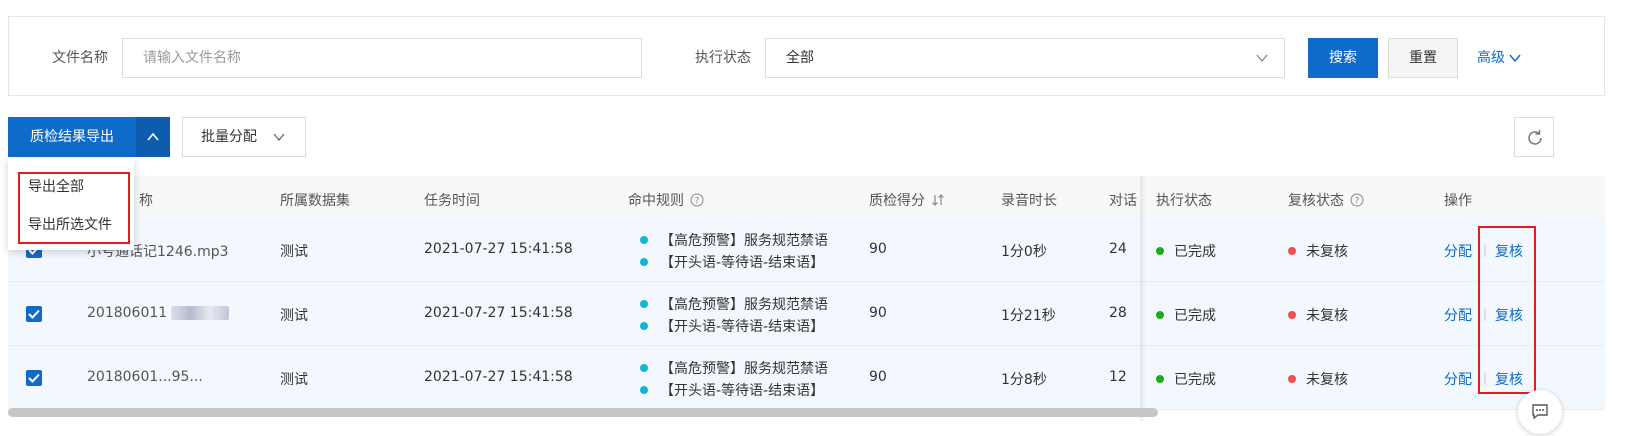 This screenshot has width=1629, height=436. I want to click on horizontal-scrollbar, so click(583, 412).